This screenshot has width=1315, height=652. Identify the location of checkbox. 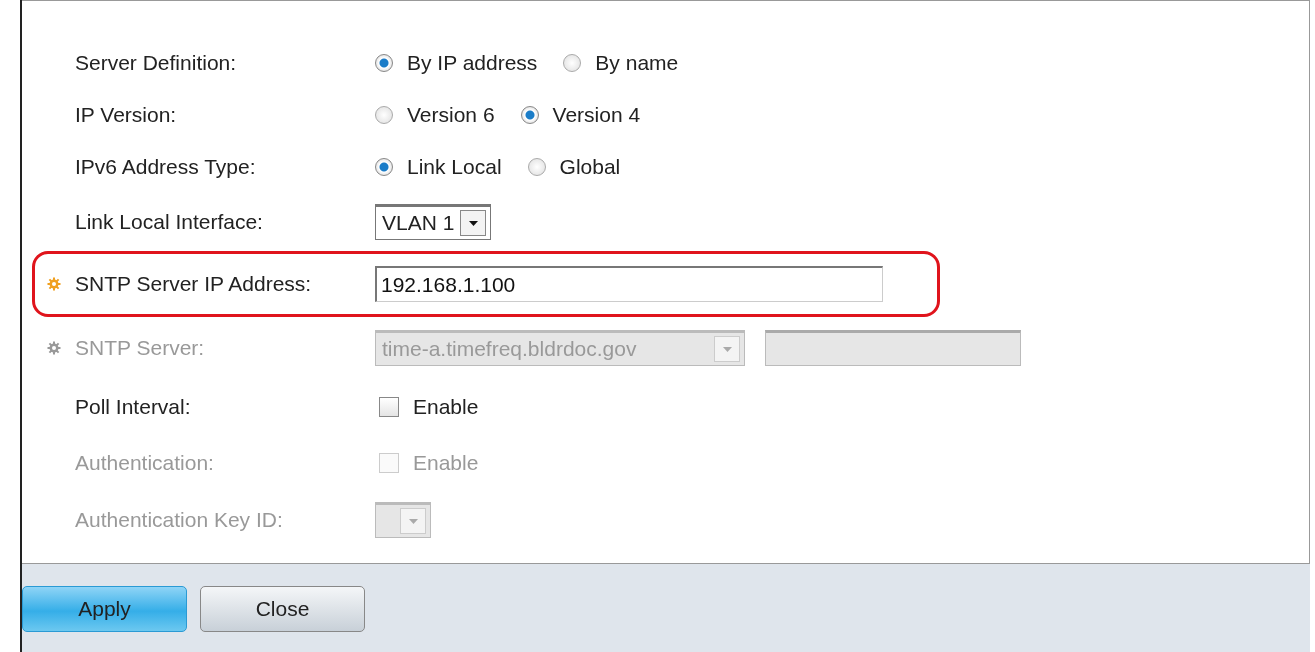
(389, 407).